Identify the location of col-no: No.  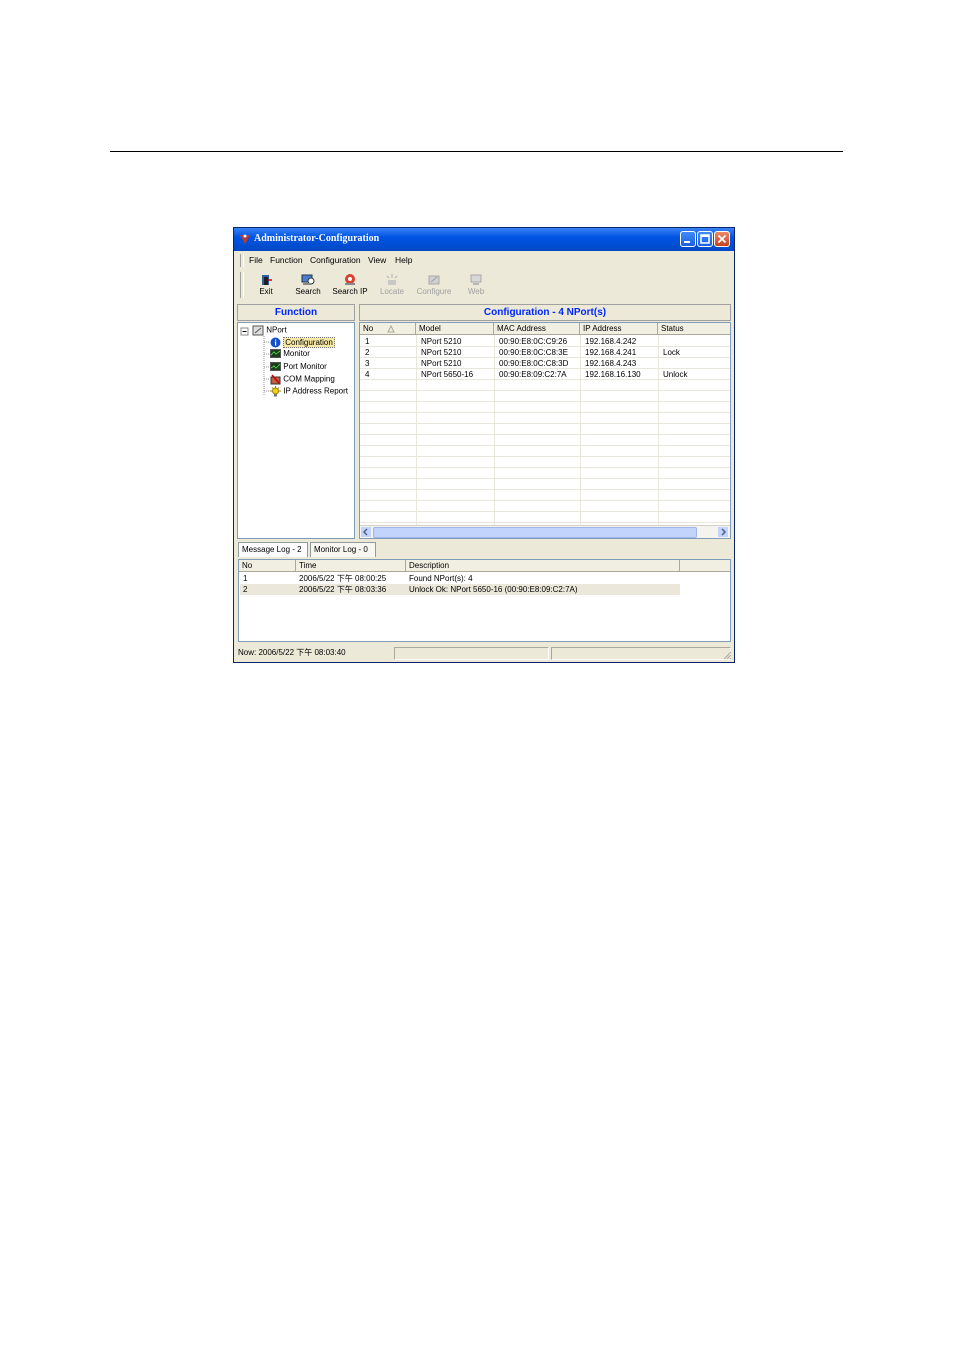
(388, 329).